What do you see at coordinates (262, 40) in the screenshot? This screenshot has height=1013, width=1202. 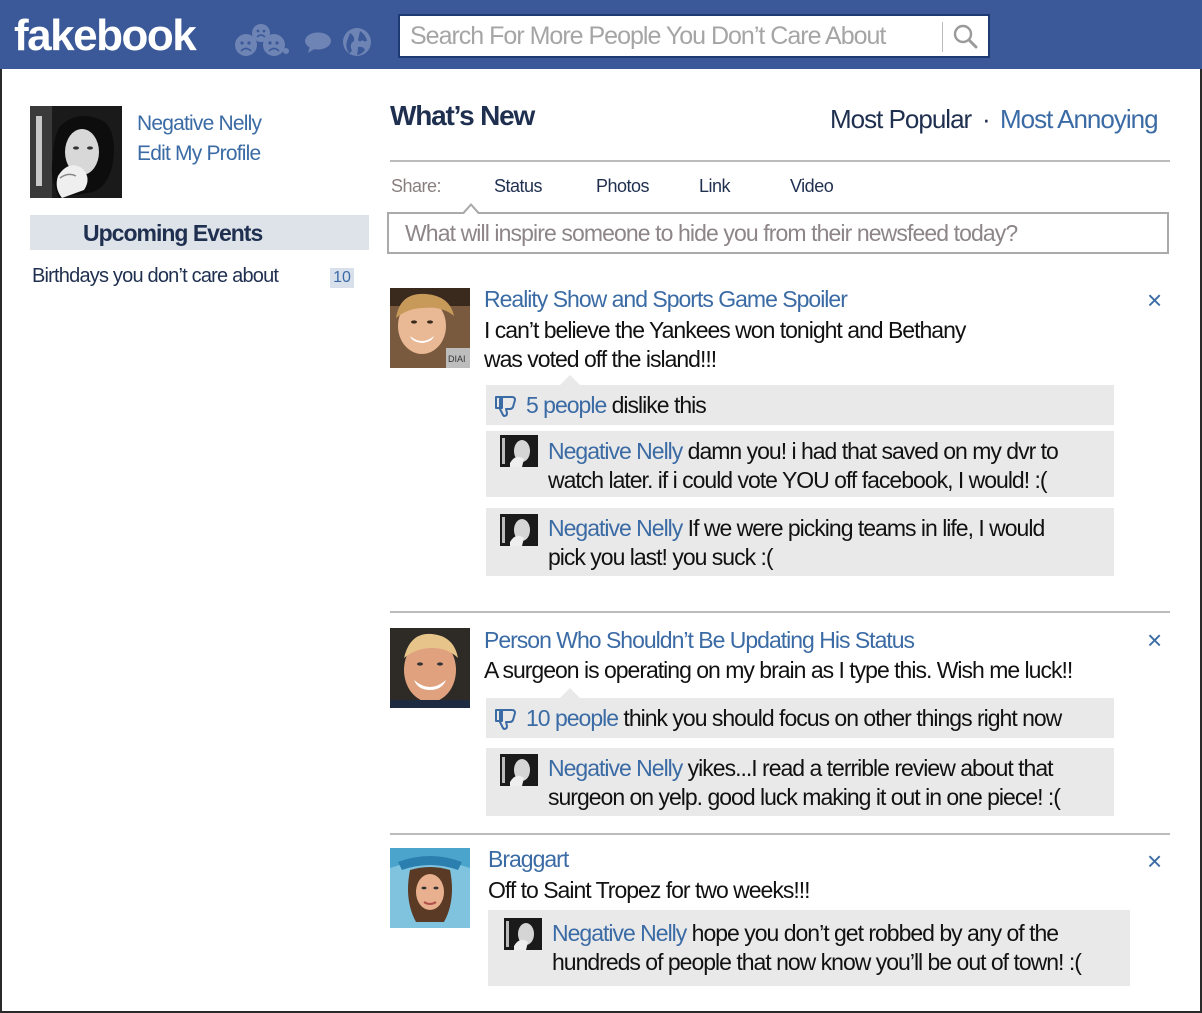 I see `friend-requests-icon` at bounding box center [262, 40].